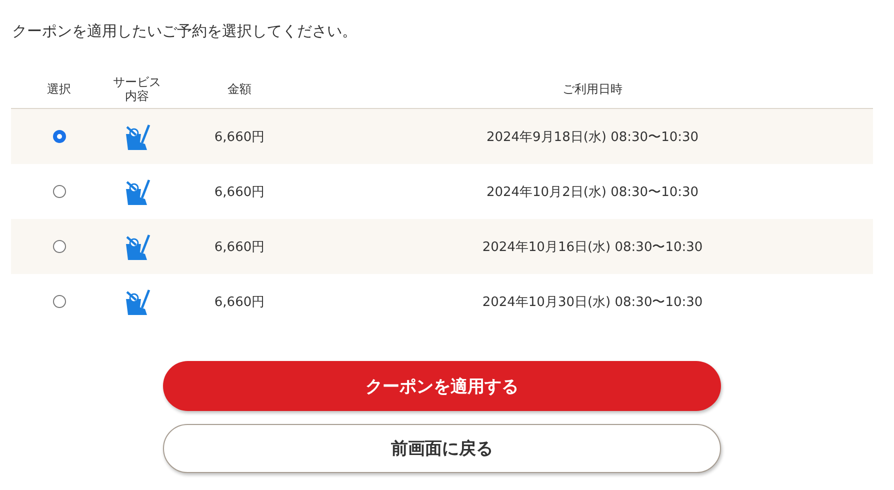  What do you see at coordinates (185, 31) in the screenshot?
I see `instruction-text: クーポンを適用したいご予約を選択してください。` at bounding box center [185, 31].